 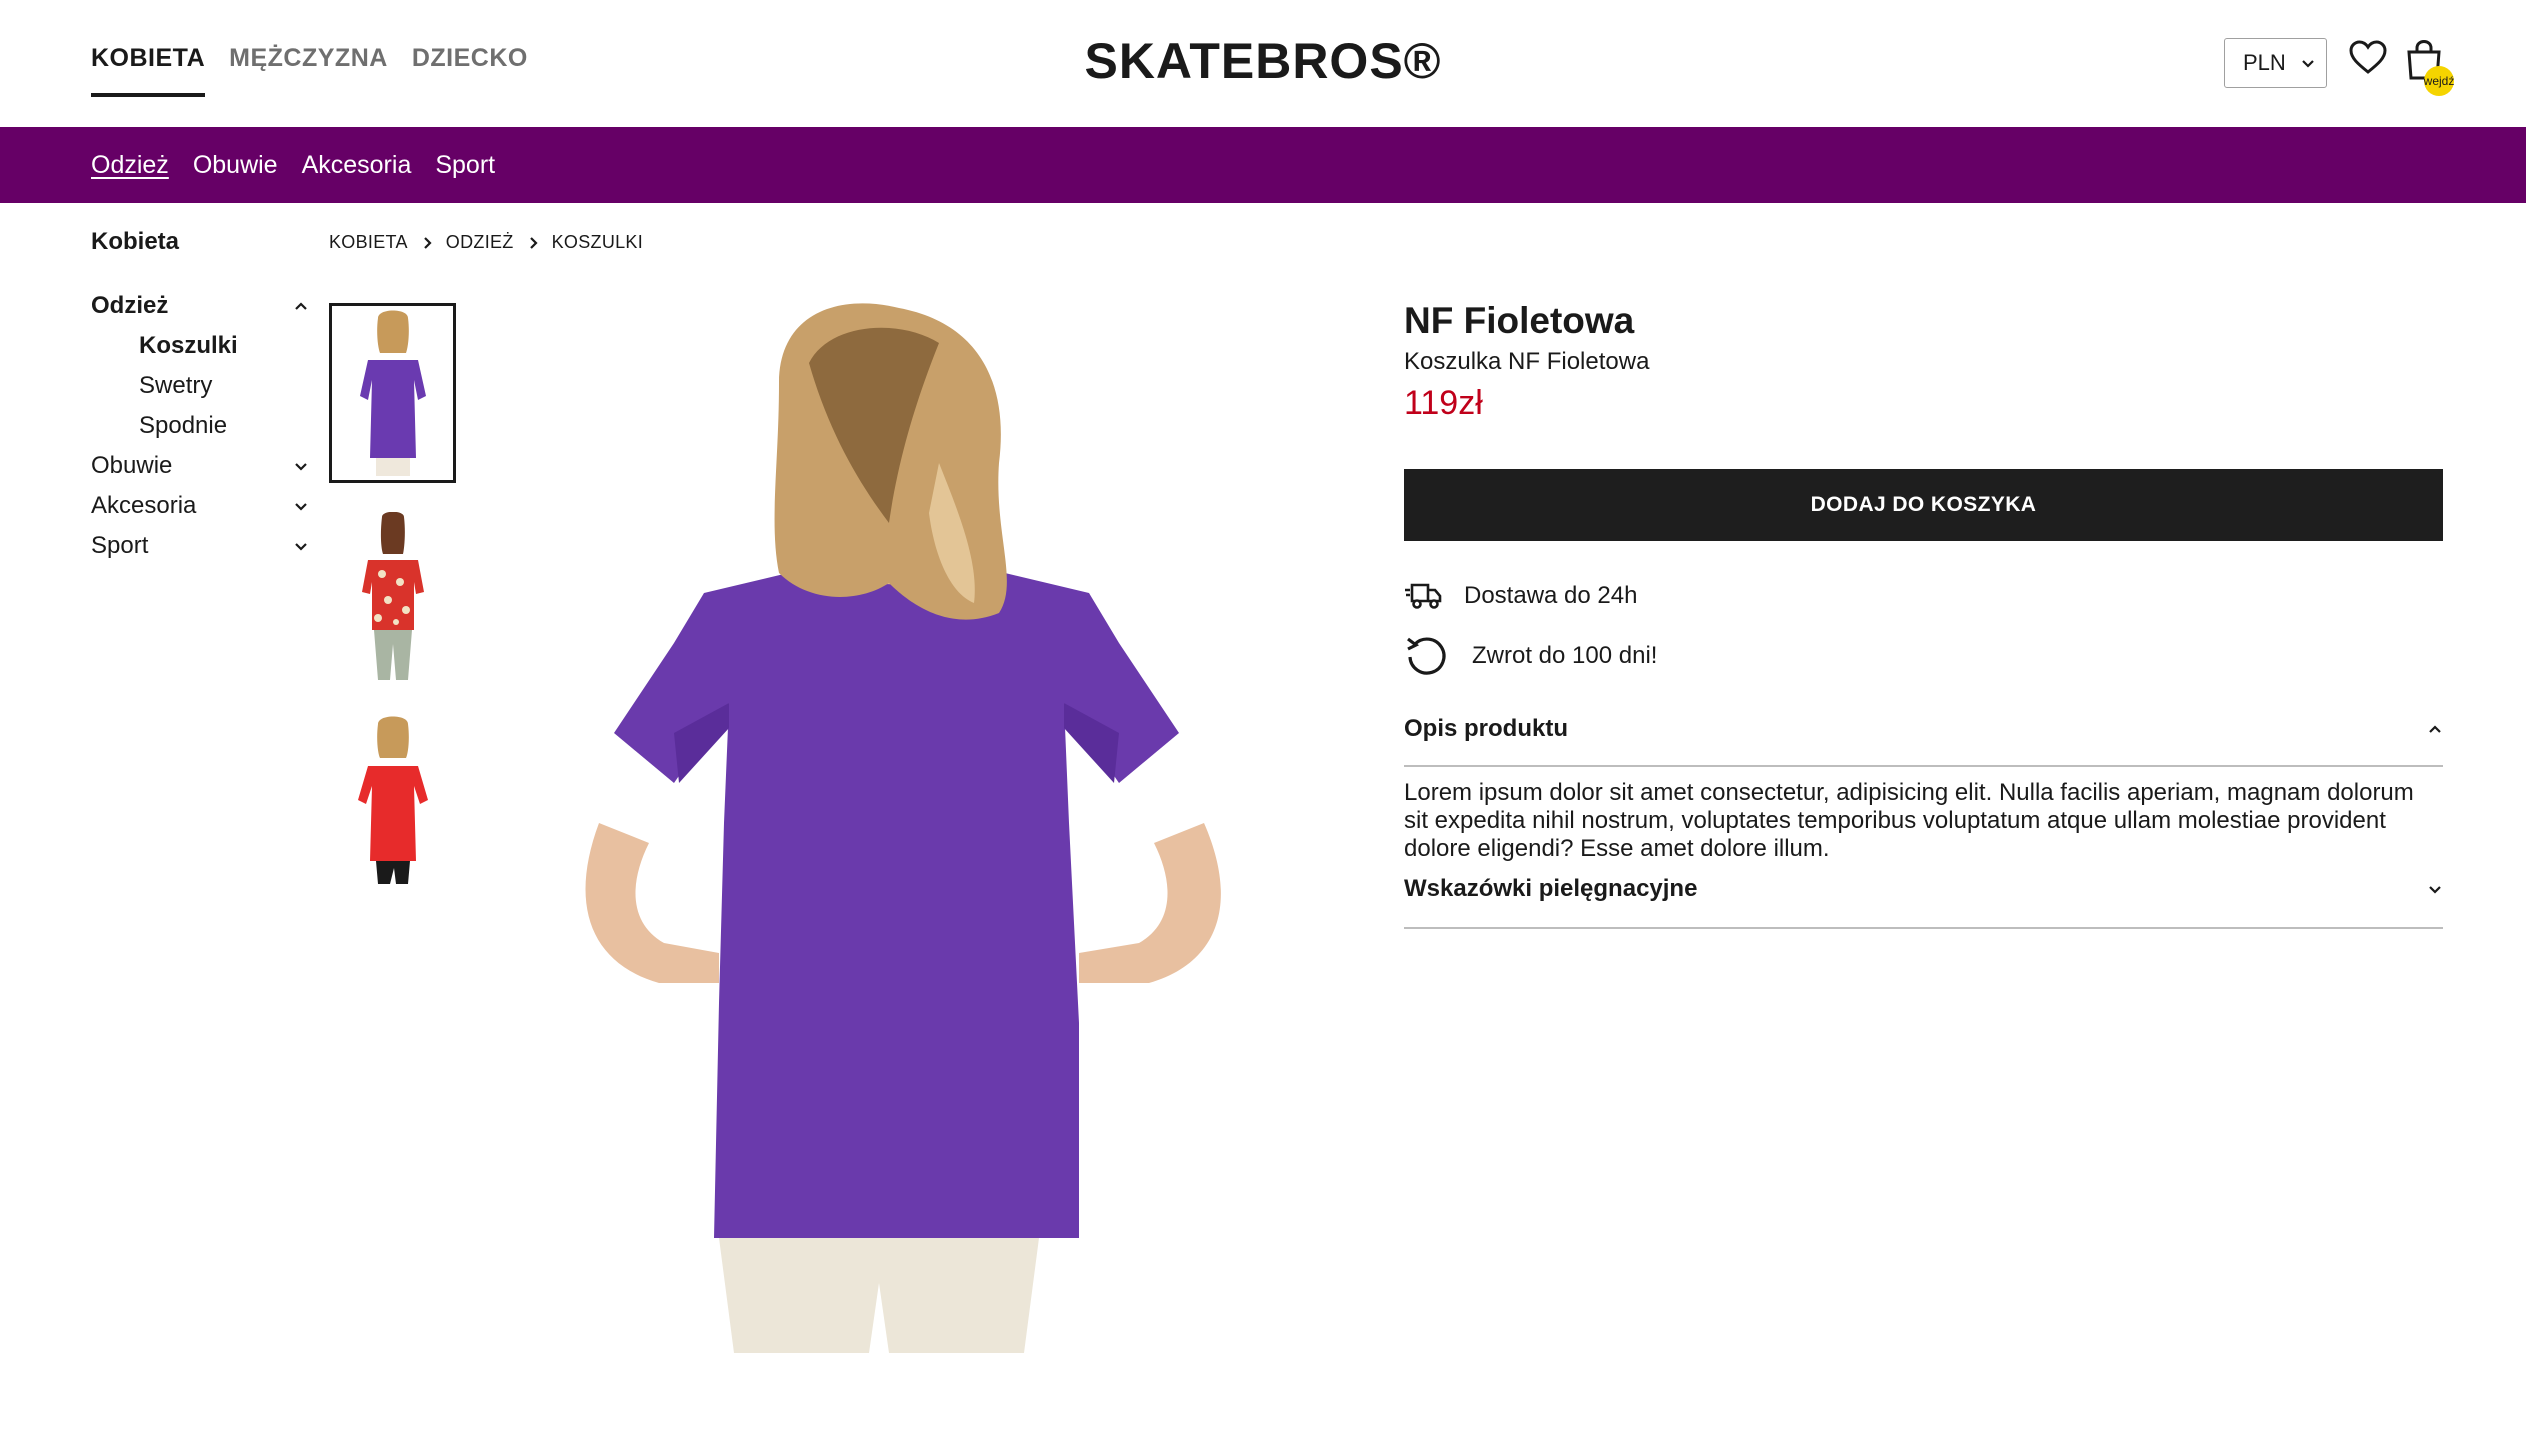 What do you see at coordinates (465, 165) in the screenshot?
I see `category-sport: Sport` at bounding box center [465, 165].